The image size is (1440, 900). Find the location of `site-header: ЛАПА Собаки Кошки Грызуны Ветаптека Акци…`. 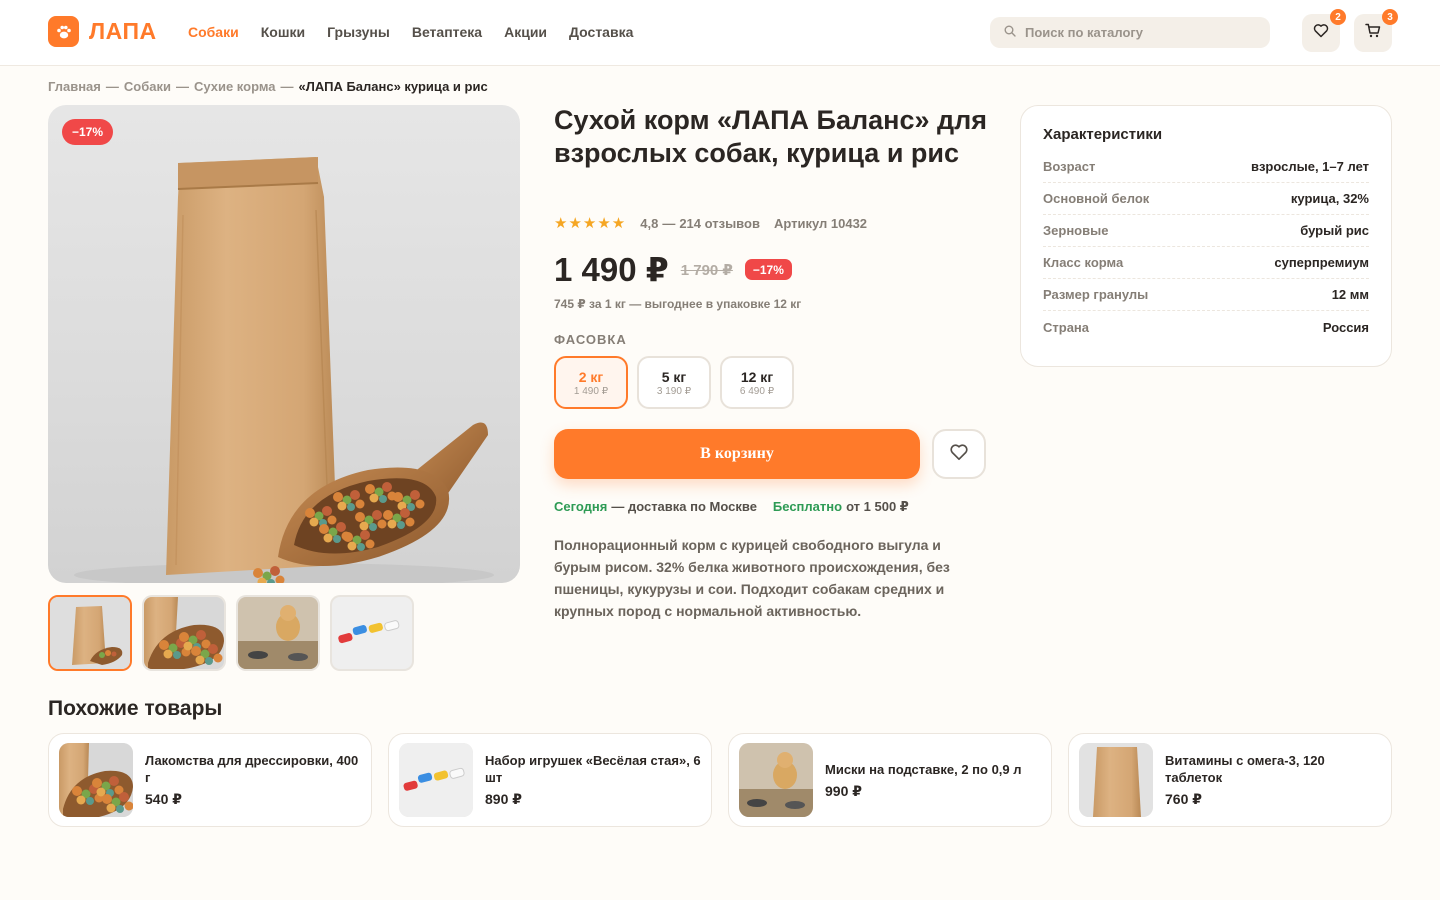

site-header: ЛАПА Собаки Кошки Грызуны Ветаптека Акци… is located at coordinates (720, 33).